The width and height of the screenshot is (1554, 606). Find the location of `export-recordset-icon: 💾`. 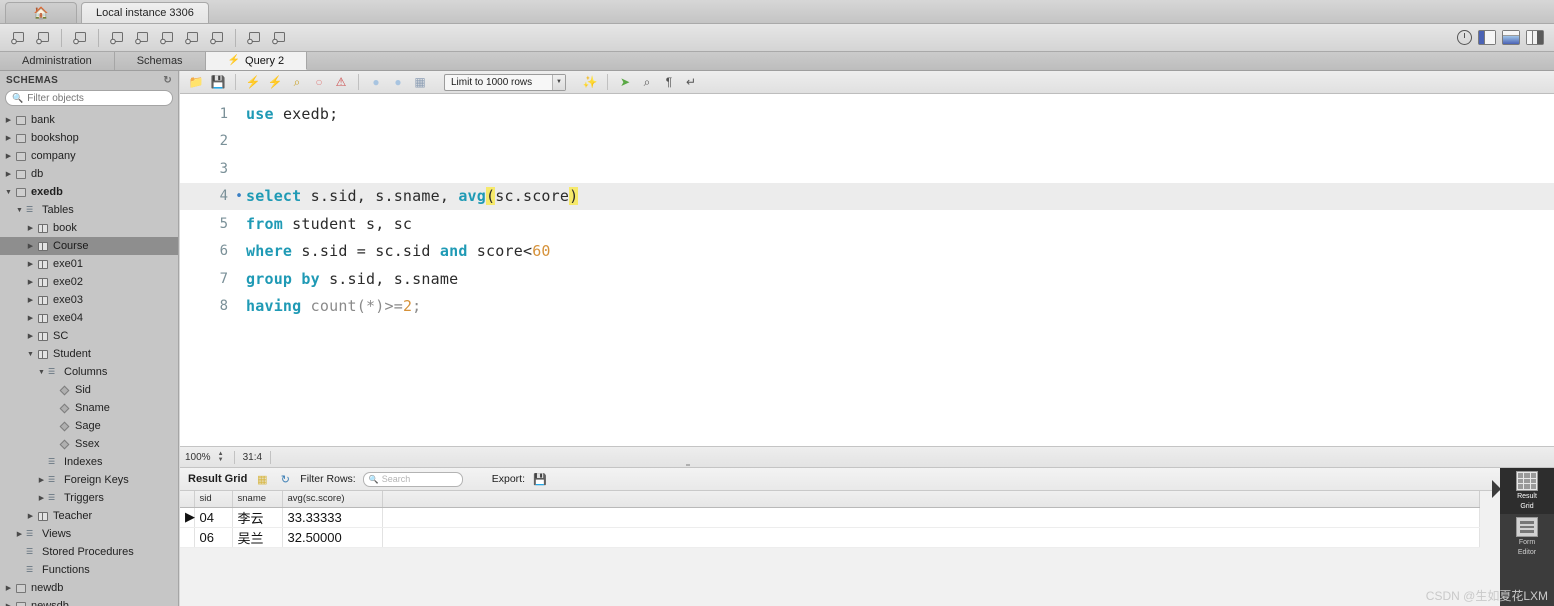

export-recordset-icon: 💾 is located at coordinates (540, 479).